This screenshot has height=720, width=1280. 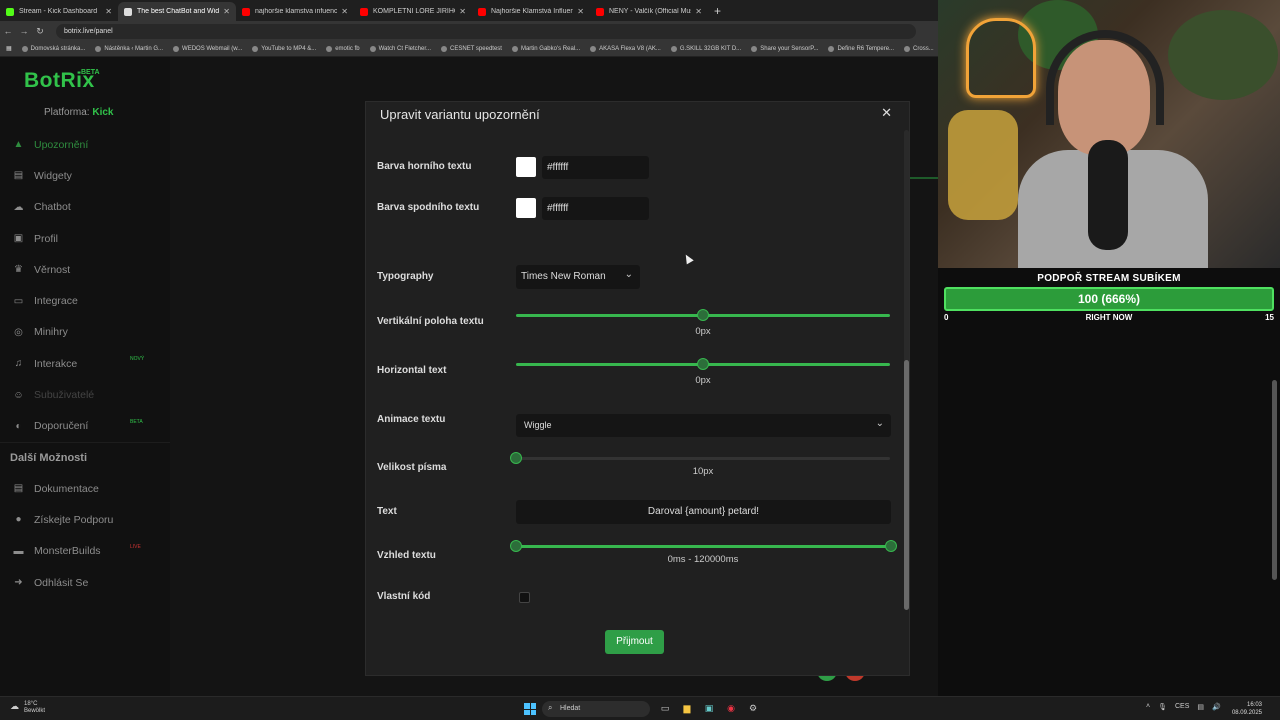 What do you see at coordinates (595, 167) in the screenshot?
I see `top-text-color-input: #ffffff` at bounding box center [595, 167].